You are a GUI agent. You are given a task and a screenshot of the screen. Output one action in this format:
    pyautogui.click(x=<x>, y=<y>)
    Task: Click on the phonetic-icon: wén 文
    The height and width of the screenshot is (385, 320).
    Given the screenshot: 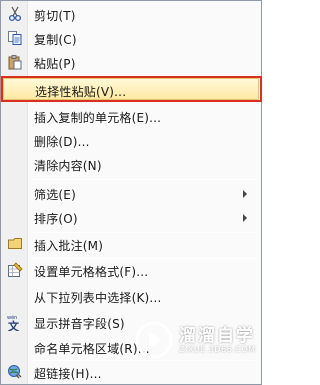 What is the action you would take?
    pyautogui.click(x=15, y=322)
    